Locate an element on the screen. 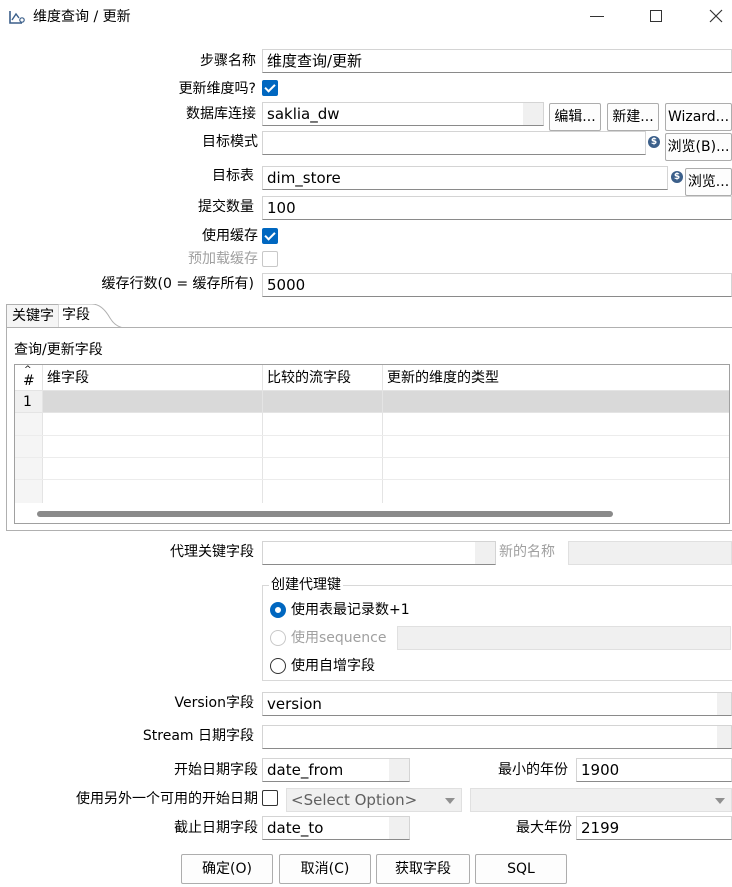 This screenshot has height=887, width=732. new-name-input is located at coordinates (650, 553).